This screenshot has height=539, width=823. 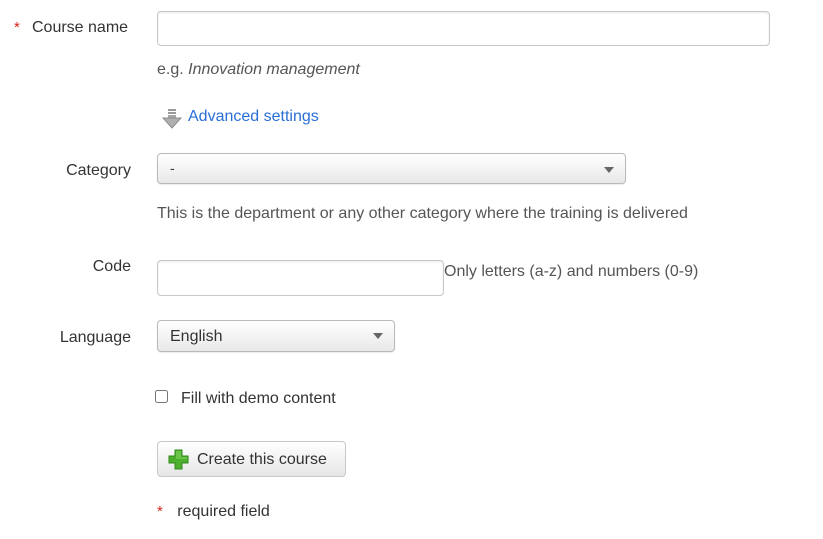 I want to click on course-name-input, so click(x=463, y=28).